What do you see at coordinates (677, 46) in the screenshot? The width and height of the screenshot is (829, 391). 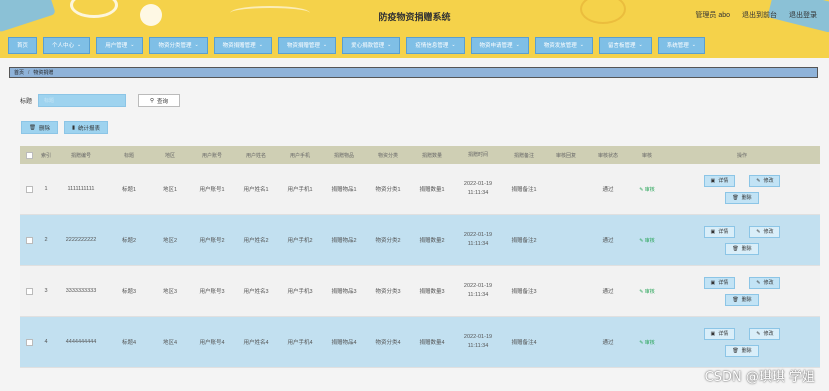 I see `nav-item-label: 系统管理` at bounding box center [677, 46].